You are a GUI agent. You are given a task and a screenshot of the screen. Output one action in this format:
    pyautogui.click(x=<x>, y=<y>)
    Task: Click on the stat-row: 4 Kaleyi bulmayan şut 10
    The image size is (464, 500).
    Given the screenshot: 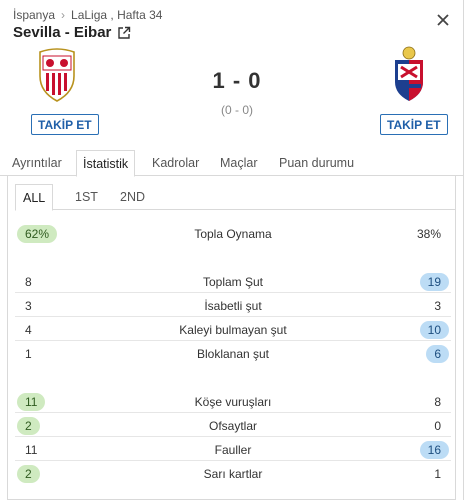 What is the action you would take?
    pyautogui.click(x=233, y=329)
    